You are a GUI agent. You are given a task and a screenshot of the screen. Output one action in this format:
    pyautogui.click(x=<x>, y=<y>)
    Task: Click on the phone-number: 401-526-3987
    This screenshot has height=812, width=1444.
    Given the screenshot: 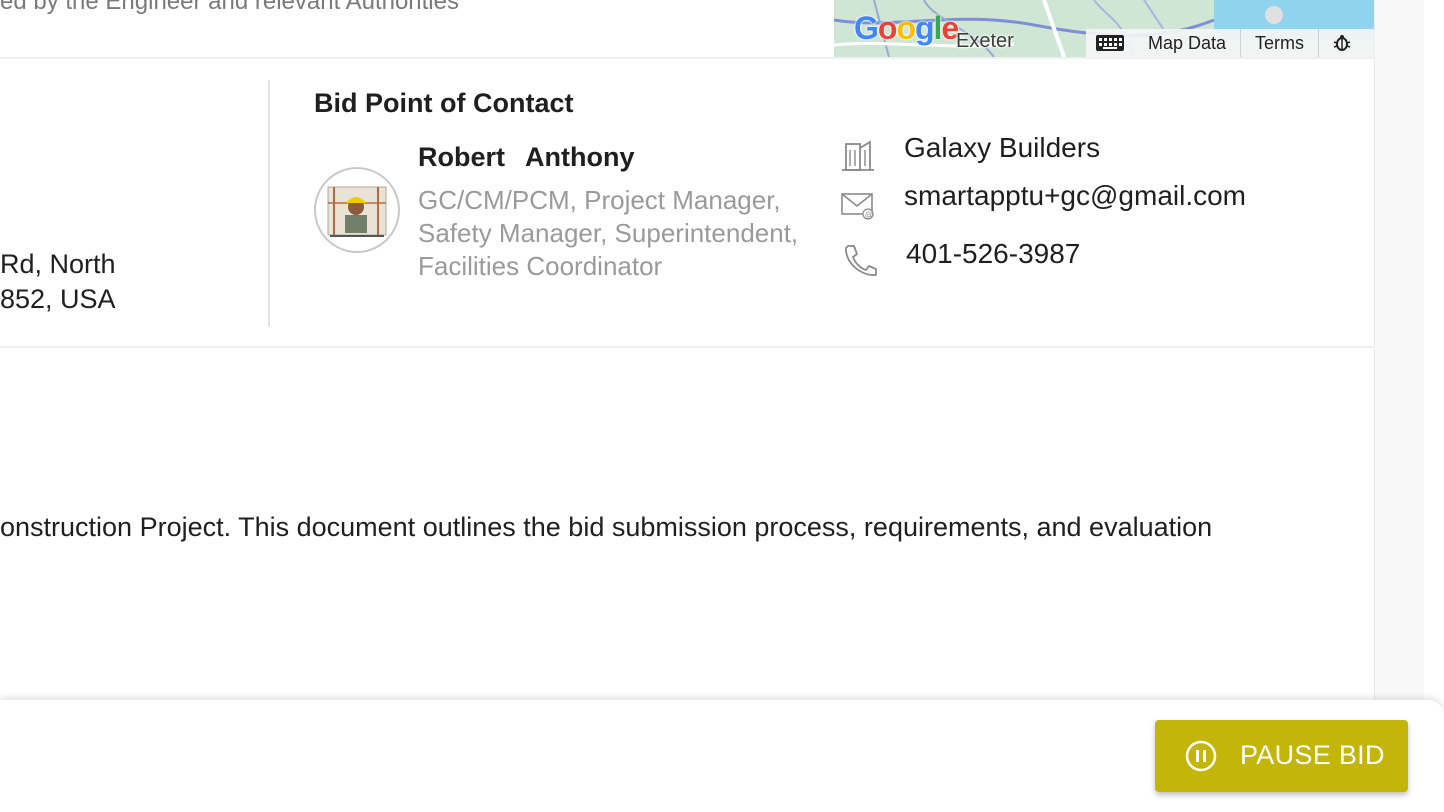 What is the action you would take?
    pyautogui.click(x=993, y=254)
    